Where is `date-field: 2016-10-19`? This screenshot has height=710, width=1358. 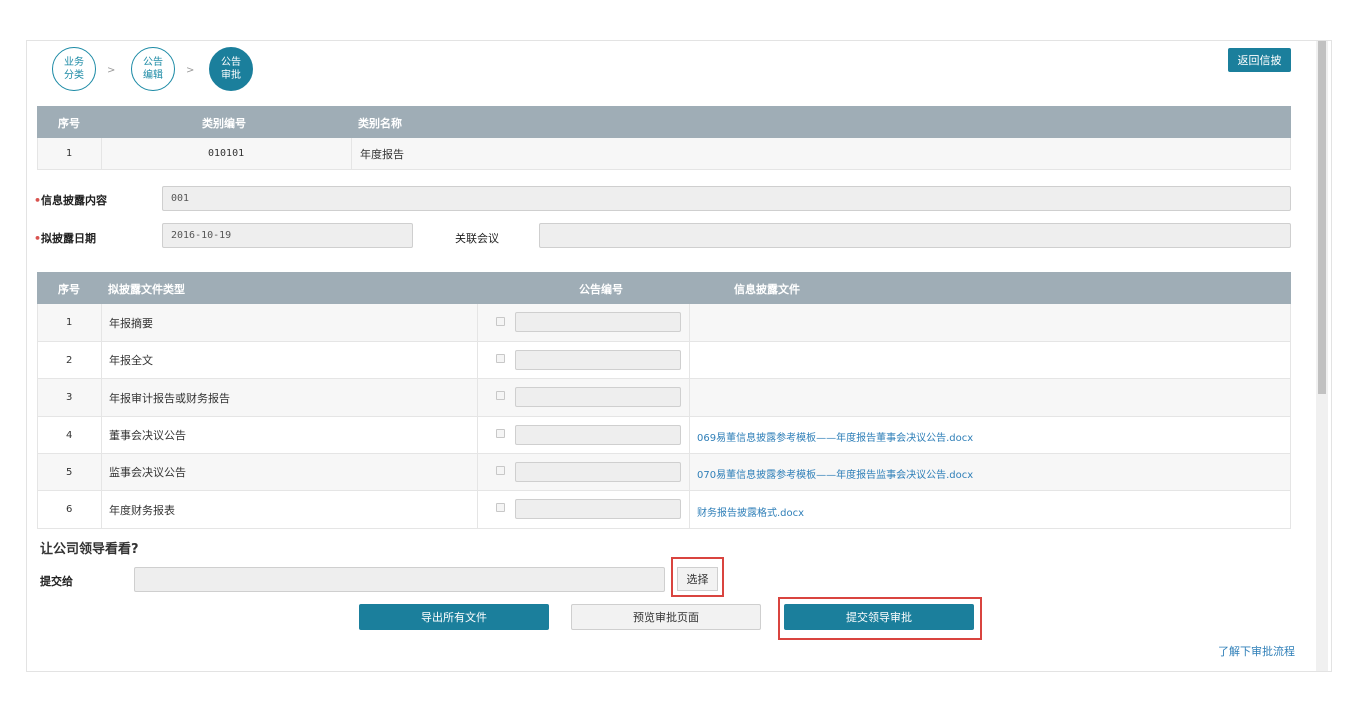
date-field: 2016-10-19 is located at coordinates (287, 235).